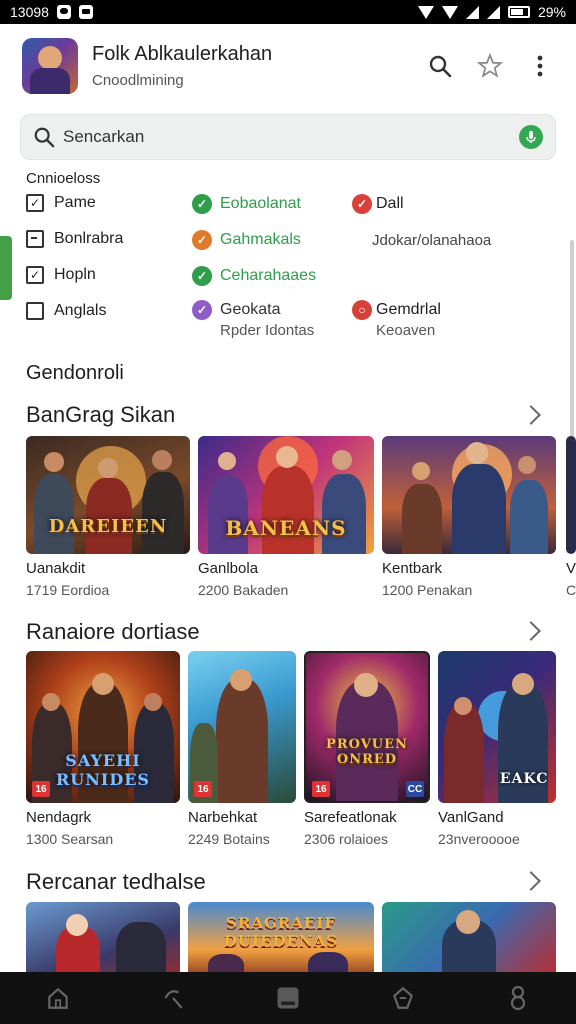 This screenshot has height=1024, width=576. I want to click on nav-back, so click(173, 998).